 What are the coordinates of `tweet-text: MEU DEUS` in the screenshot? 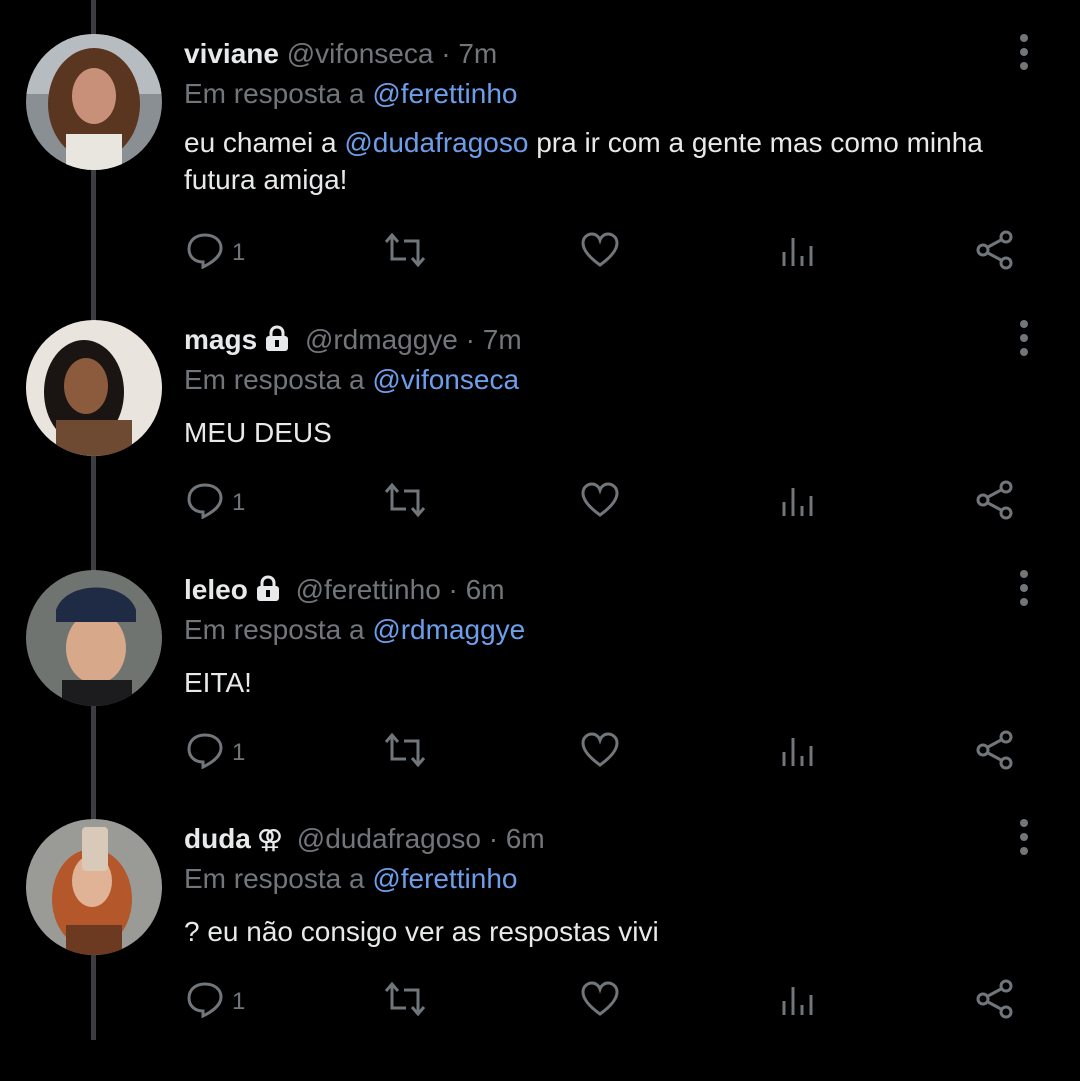 It's located at (614, 432).